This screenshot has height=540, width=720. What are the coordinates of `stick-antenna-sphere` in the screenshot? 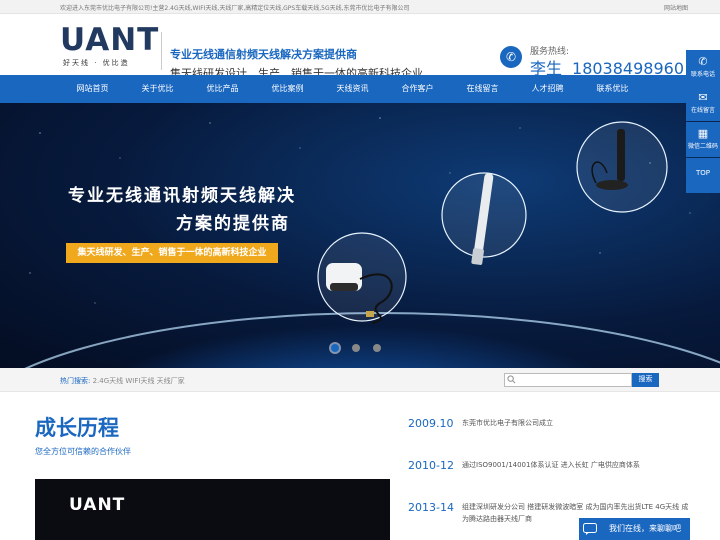 It's located at (484, 218).